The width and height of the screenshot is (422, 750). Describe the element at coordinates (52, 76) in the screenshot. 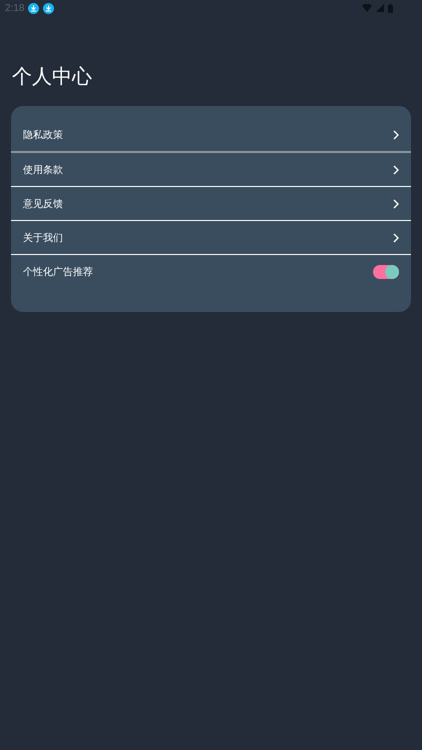

I see `page-title: 个人中心` at that location.